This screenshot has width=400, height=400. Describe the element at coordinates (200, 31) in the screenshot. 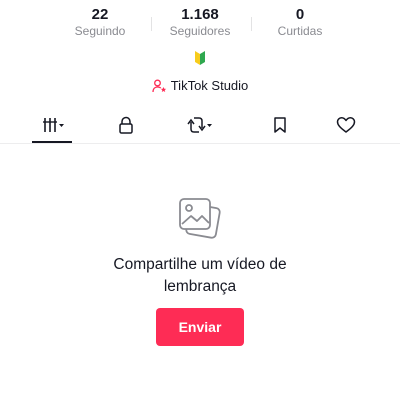

I see `followers-label: Seguidores` at that location.